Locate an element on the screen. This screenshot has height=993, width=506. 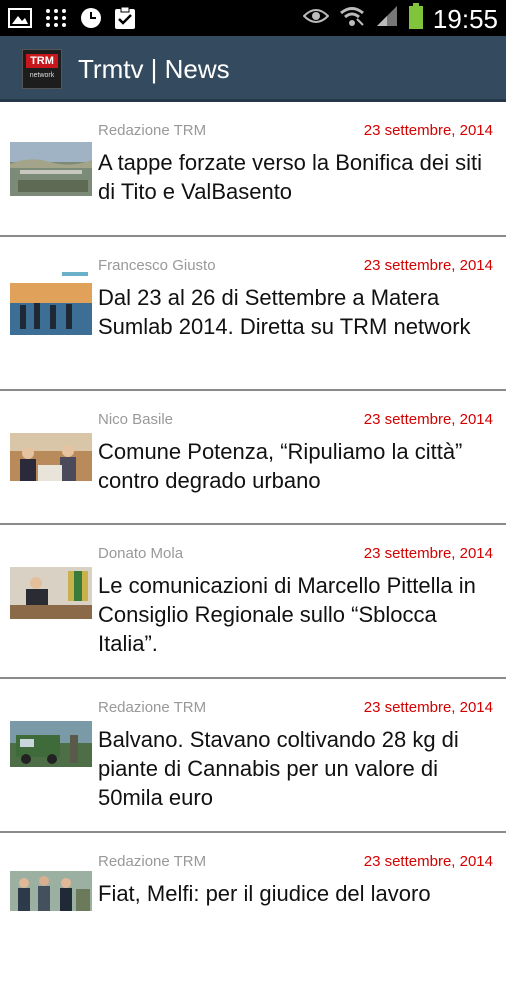
status-time: 19:55 is located at coordinates (465, 18).